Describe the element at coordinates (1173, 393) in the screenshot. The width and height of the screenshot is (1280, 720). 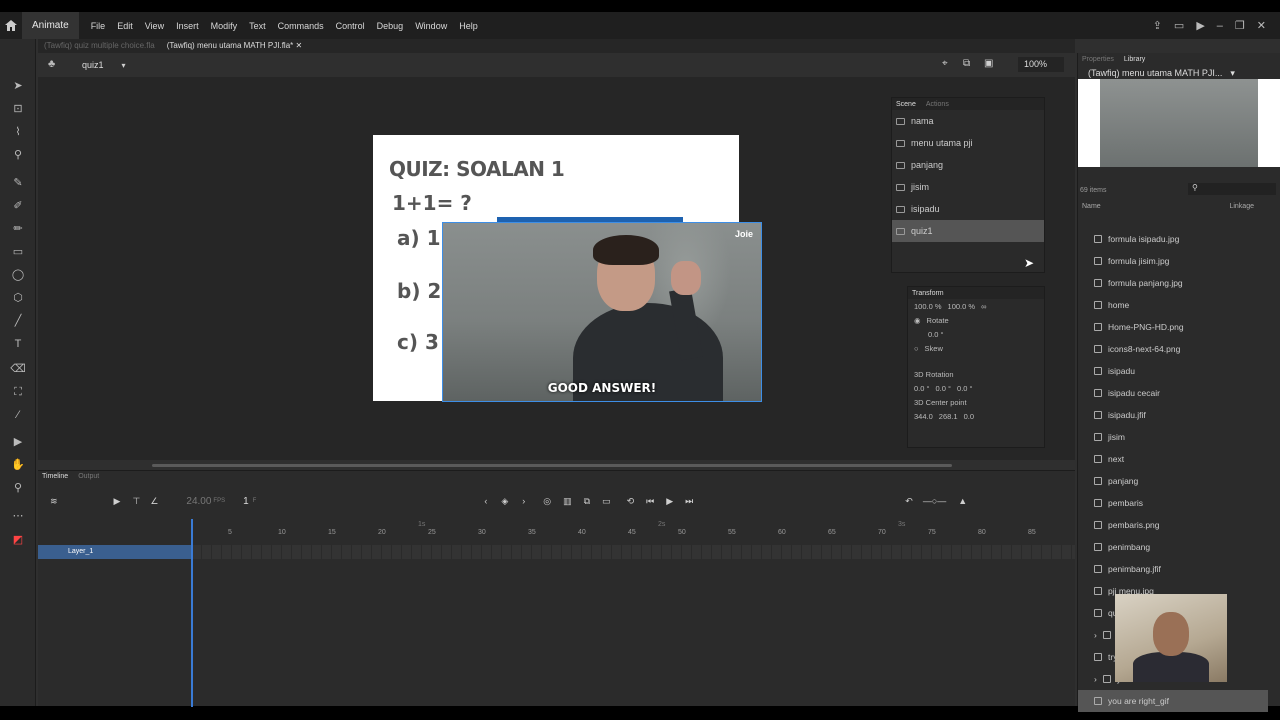
I see `list-item: isipadu cecair` at that location.